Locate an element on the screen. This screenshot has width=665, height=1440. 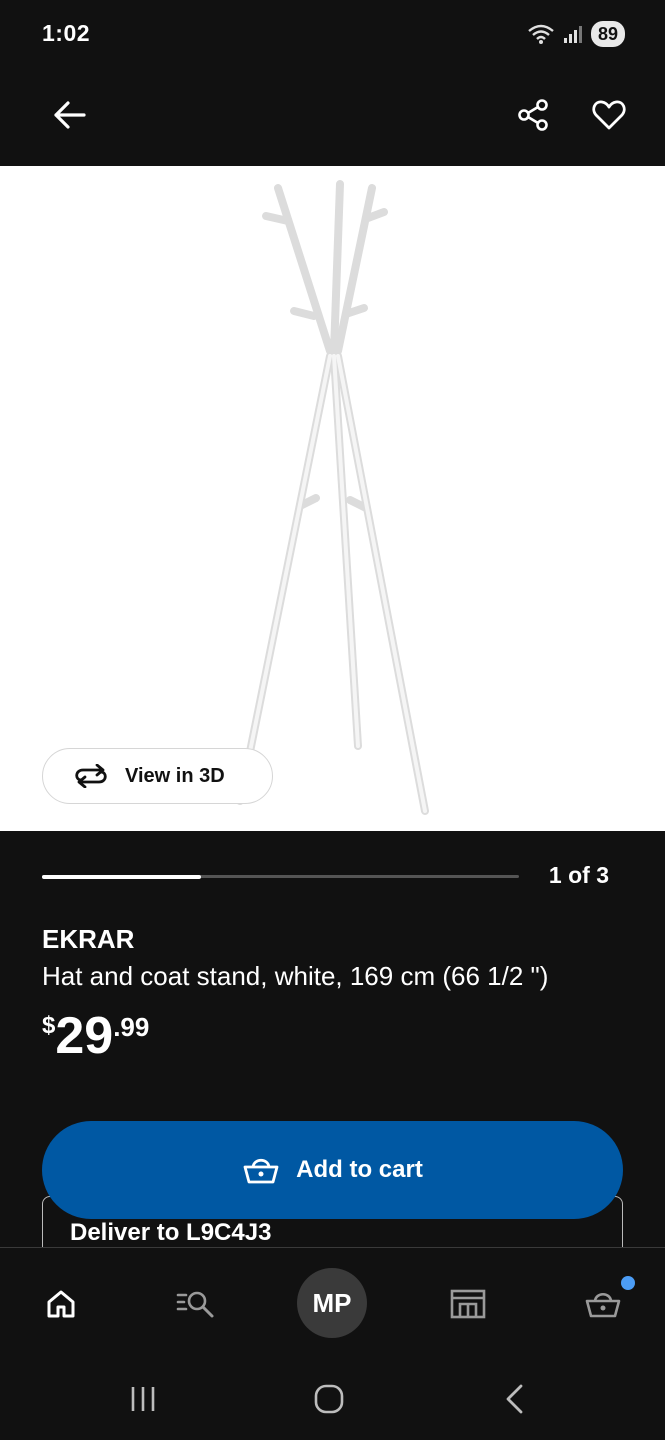
system-home-button is located at coordinates (329, 1399).